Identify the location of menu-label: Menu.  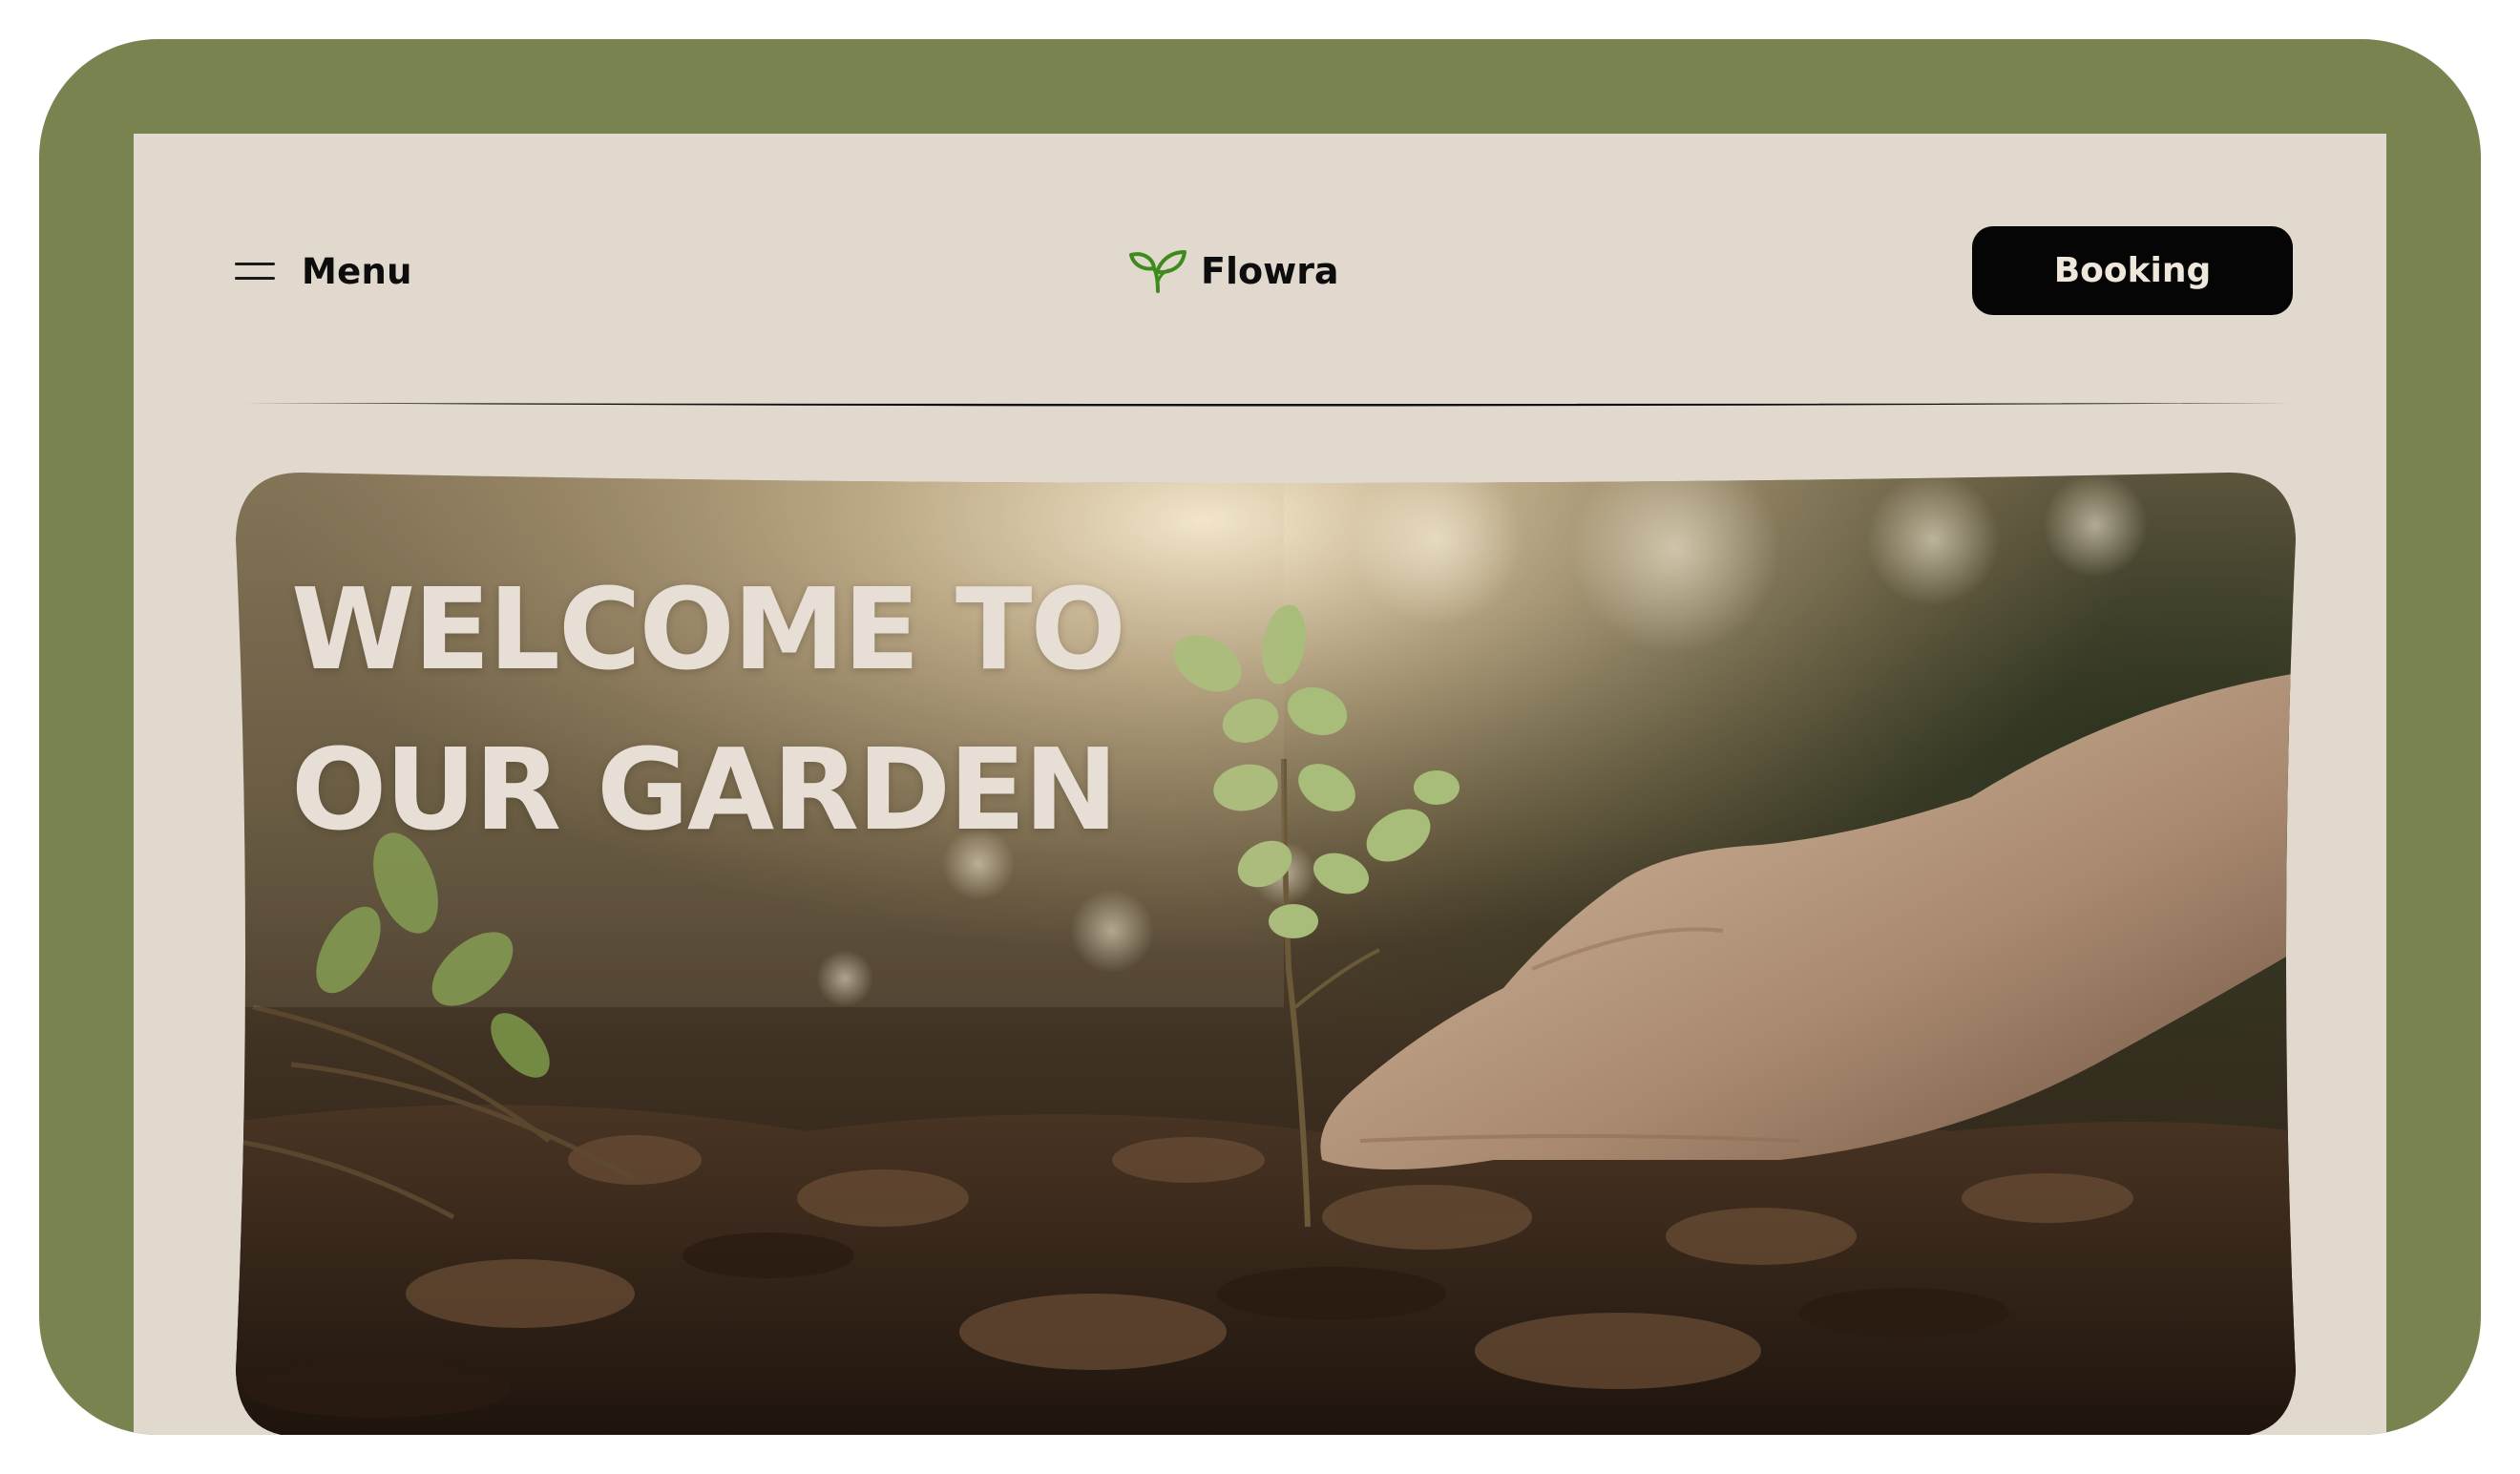
(357, 271).